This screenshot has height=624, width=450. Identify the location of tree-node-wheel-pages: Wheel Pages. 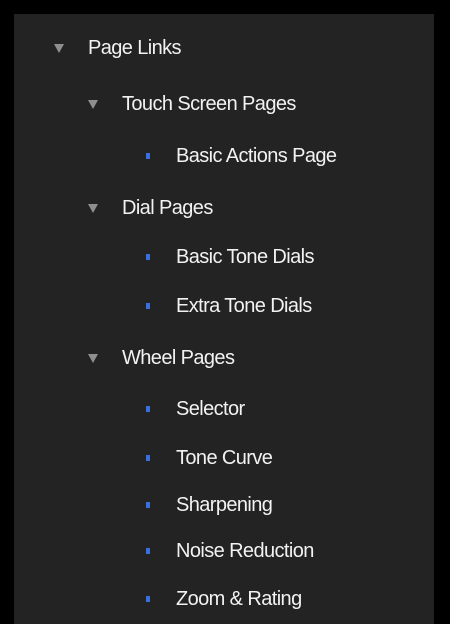
(161, 358).